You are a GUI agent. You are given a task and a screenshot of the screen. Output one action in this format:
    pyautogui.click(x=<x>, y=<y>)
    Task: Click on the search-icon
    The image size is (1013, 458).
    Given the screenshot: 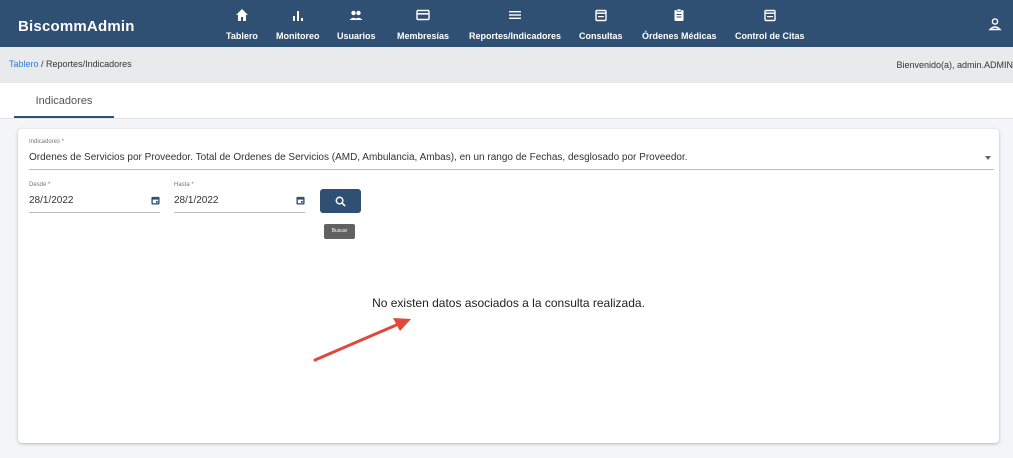 What is the action you would take?
    pyautogui.click(x=340, y=201)
    